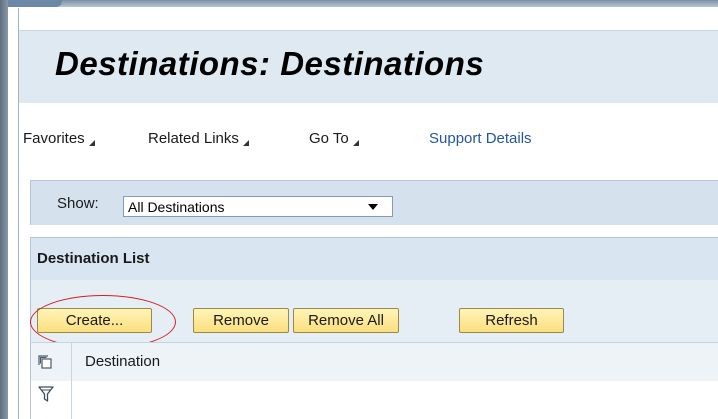 The height and width of the screenshot is (419, 718). What do you see at coordinates (31, 3) in the screenshot?
I see `window-corner` at bounding box center [31, 3].